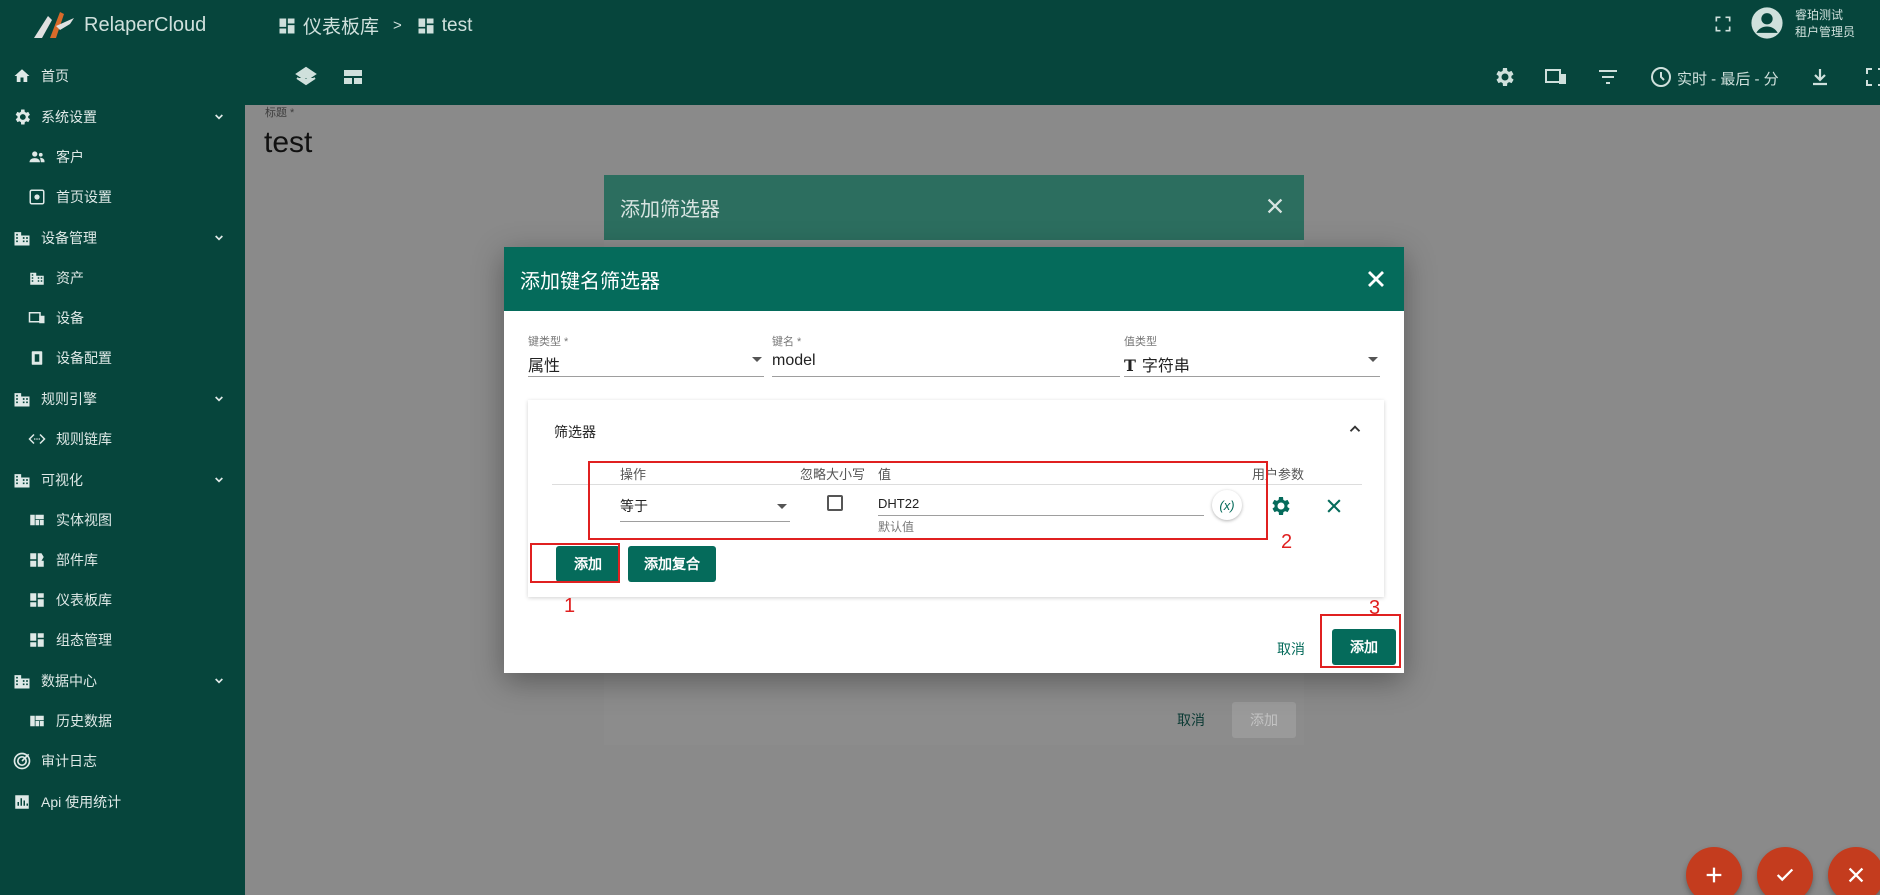 This screenshot has height=895, width=1880. Describe the element at coordinates (69, 399) in the screenshot. I see `sidebar-item-label: 规则引擎` at that location.